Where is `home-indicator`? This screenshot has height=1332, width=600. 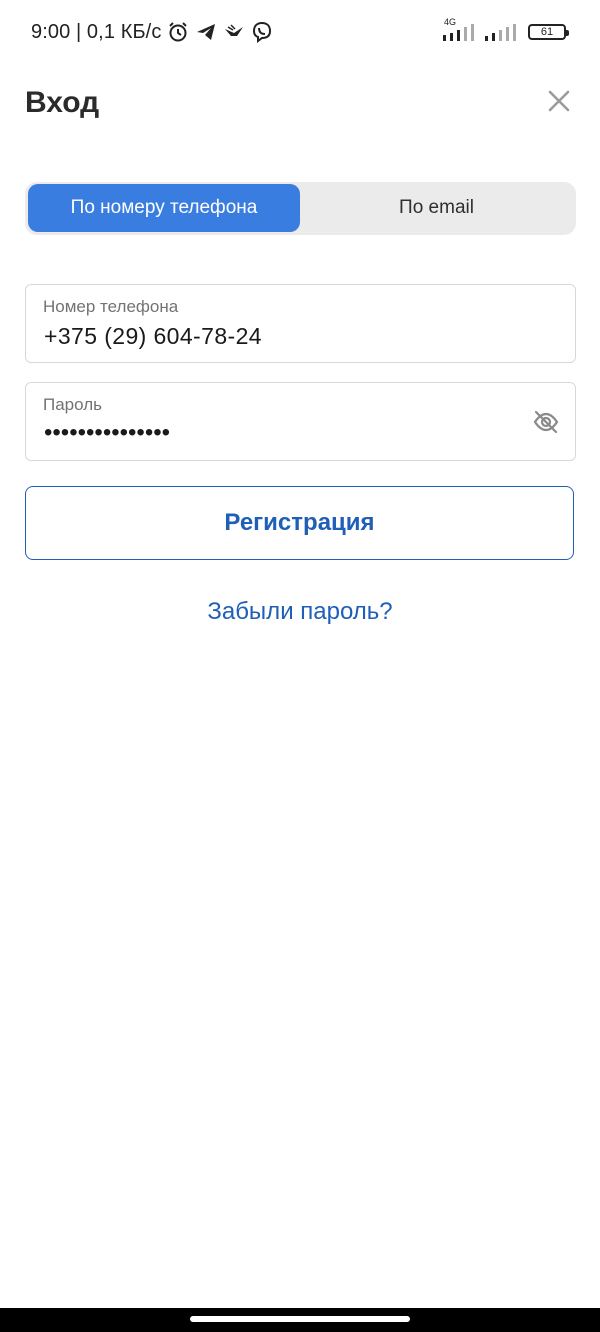
home-indicator is located at coordinates (300, 1319).